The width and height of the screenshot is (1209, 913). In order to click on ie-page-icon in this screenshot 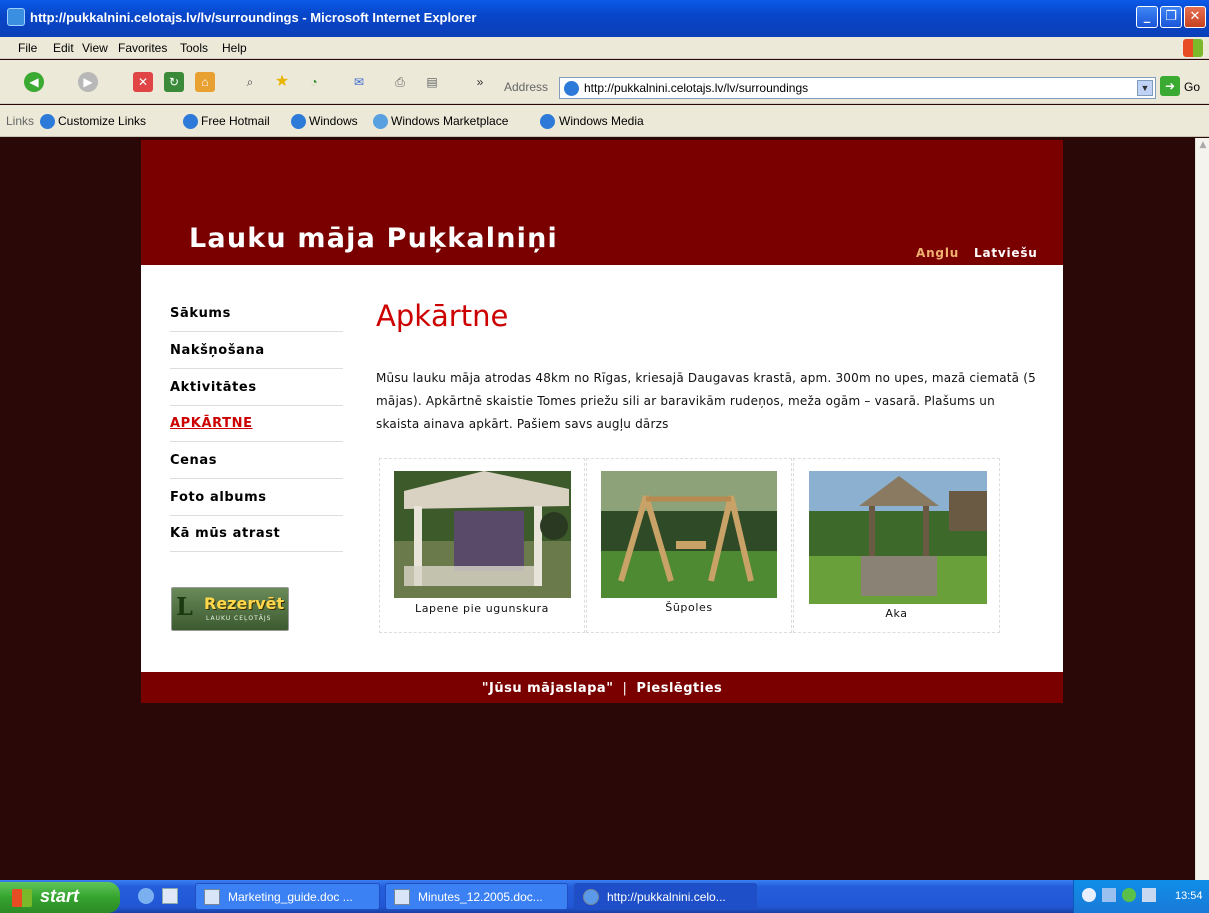, I will do `click(571, 88)`.